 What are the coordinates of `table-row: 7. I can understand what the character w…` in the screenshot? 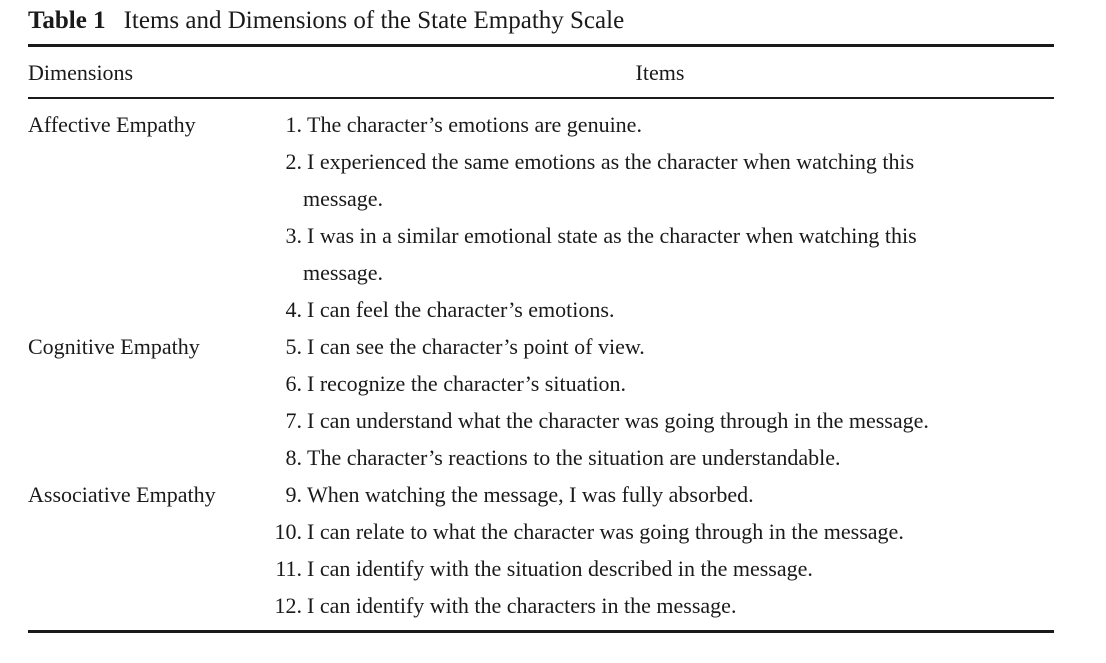 It's located at (541, 420).